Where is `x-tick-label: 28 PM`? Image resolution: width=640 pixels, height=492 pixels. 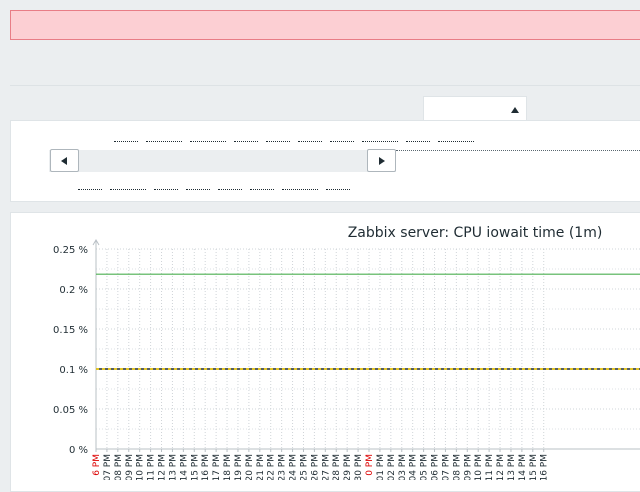 x-tick-label: 28 PM is located at coordinates (337, 467).